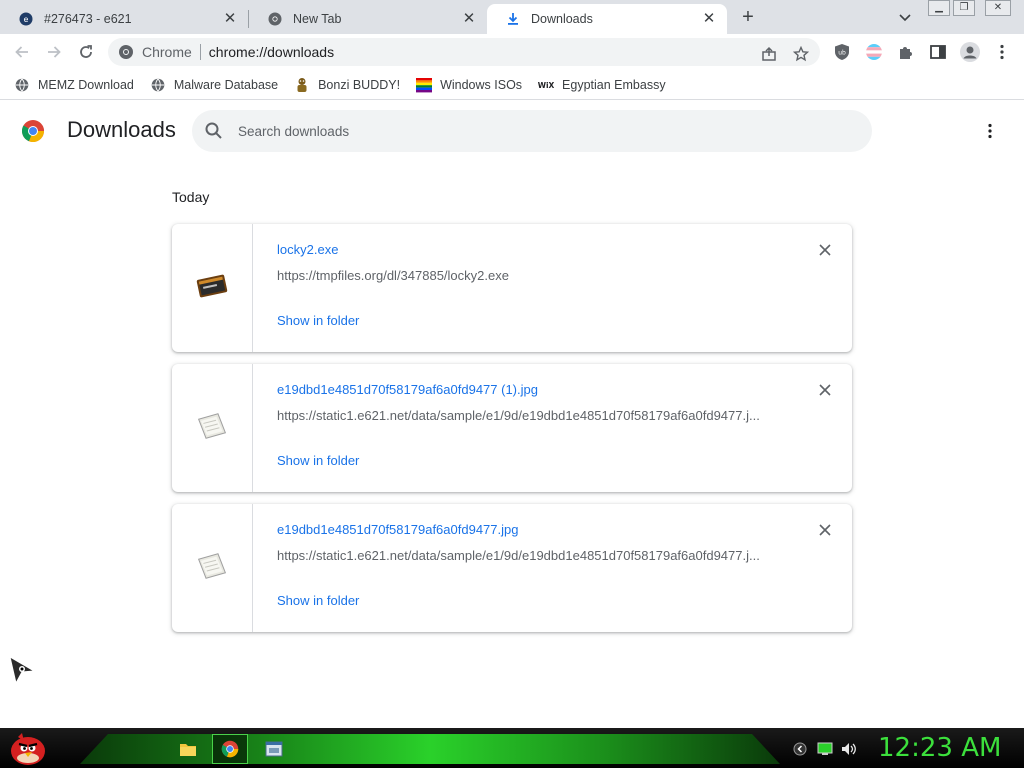 Image resolution: width=1024 pixels, height=768 pixels. Describe the element at coordinates (849, 749) in the screenshot. I see `volume-icon` at that location.